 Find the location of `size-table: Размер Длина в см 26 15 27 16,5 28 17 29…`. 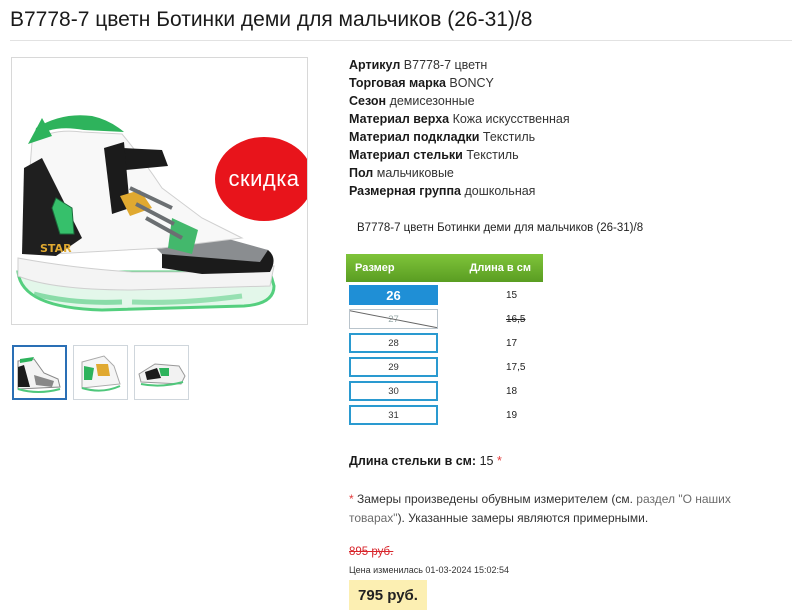

size-table: Размер Длина в см 26 15 27 16,5 28 17 29… is located at coordinates (444, 339).